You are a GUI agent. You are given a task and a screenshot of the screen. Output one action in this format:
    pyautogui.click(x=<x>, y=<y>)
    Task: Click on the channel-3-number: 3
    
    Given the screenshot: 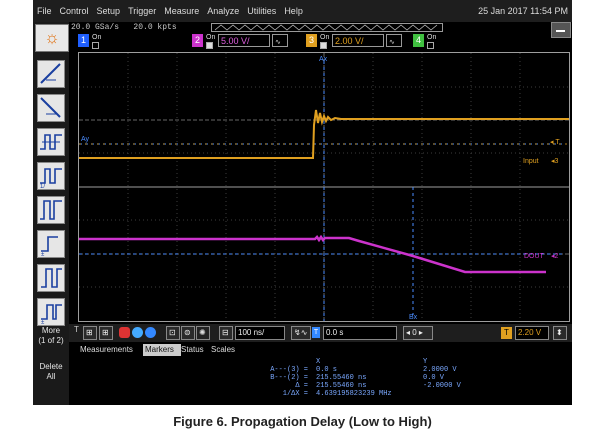 What is the action you would take?
    pyautogui.click(x=311, y=40)
    